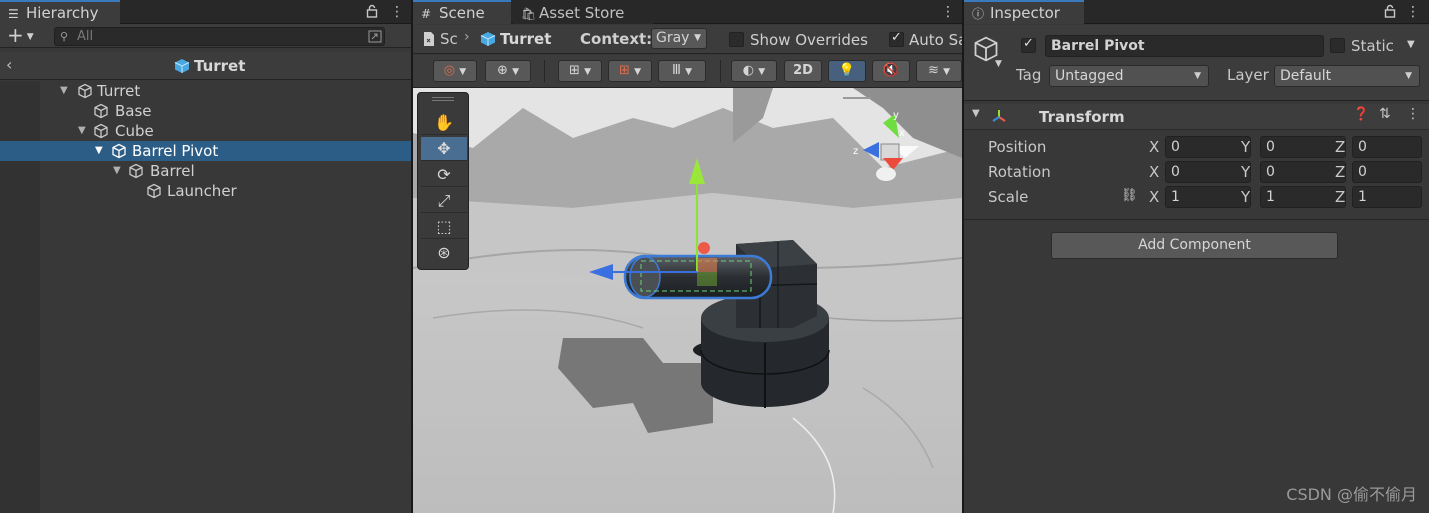 The width and height of the screenshot is (1429, 513). I want to click on icon-dropdown-arrow-icon: ▼, so click(998, 64).